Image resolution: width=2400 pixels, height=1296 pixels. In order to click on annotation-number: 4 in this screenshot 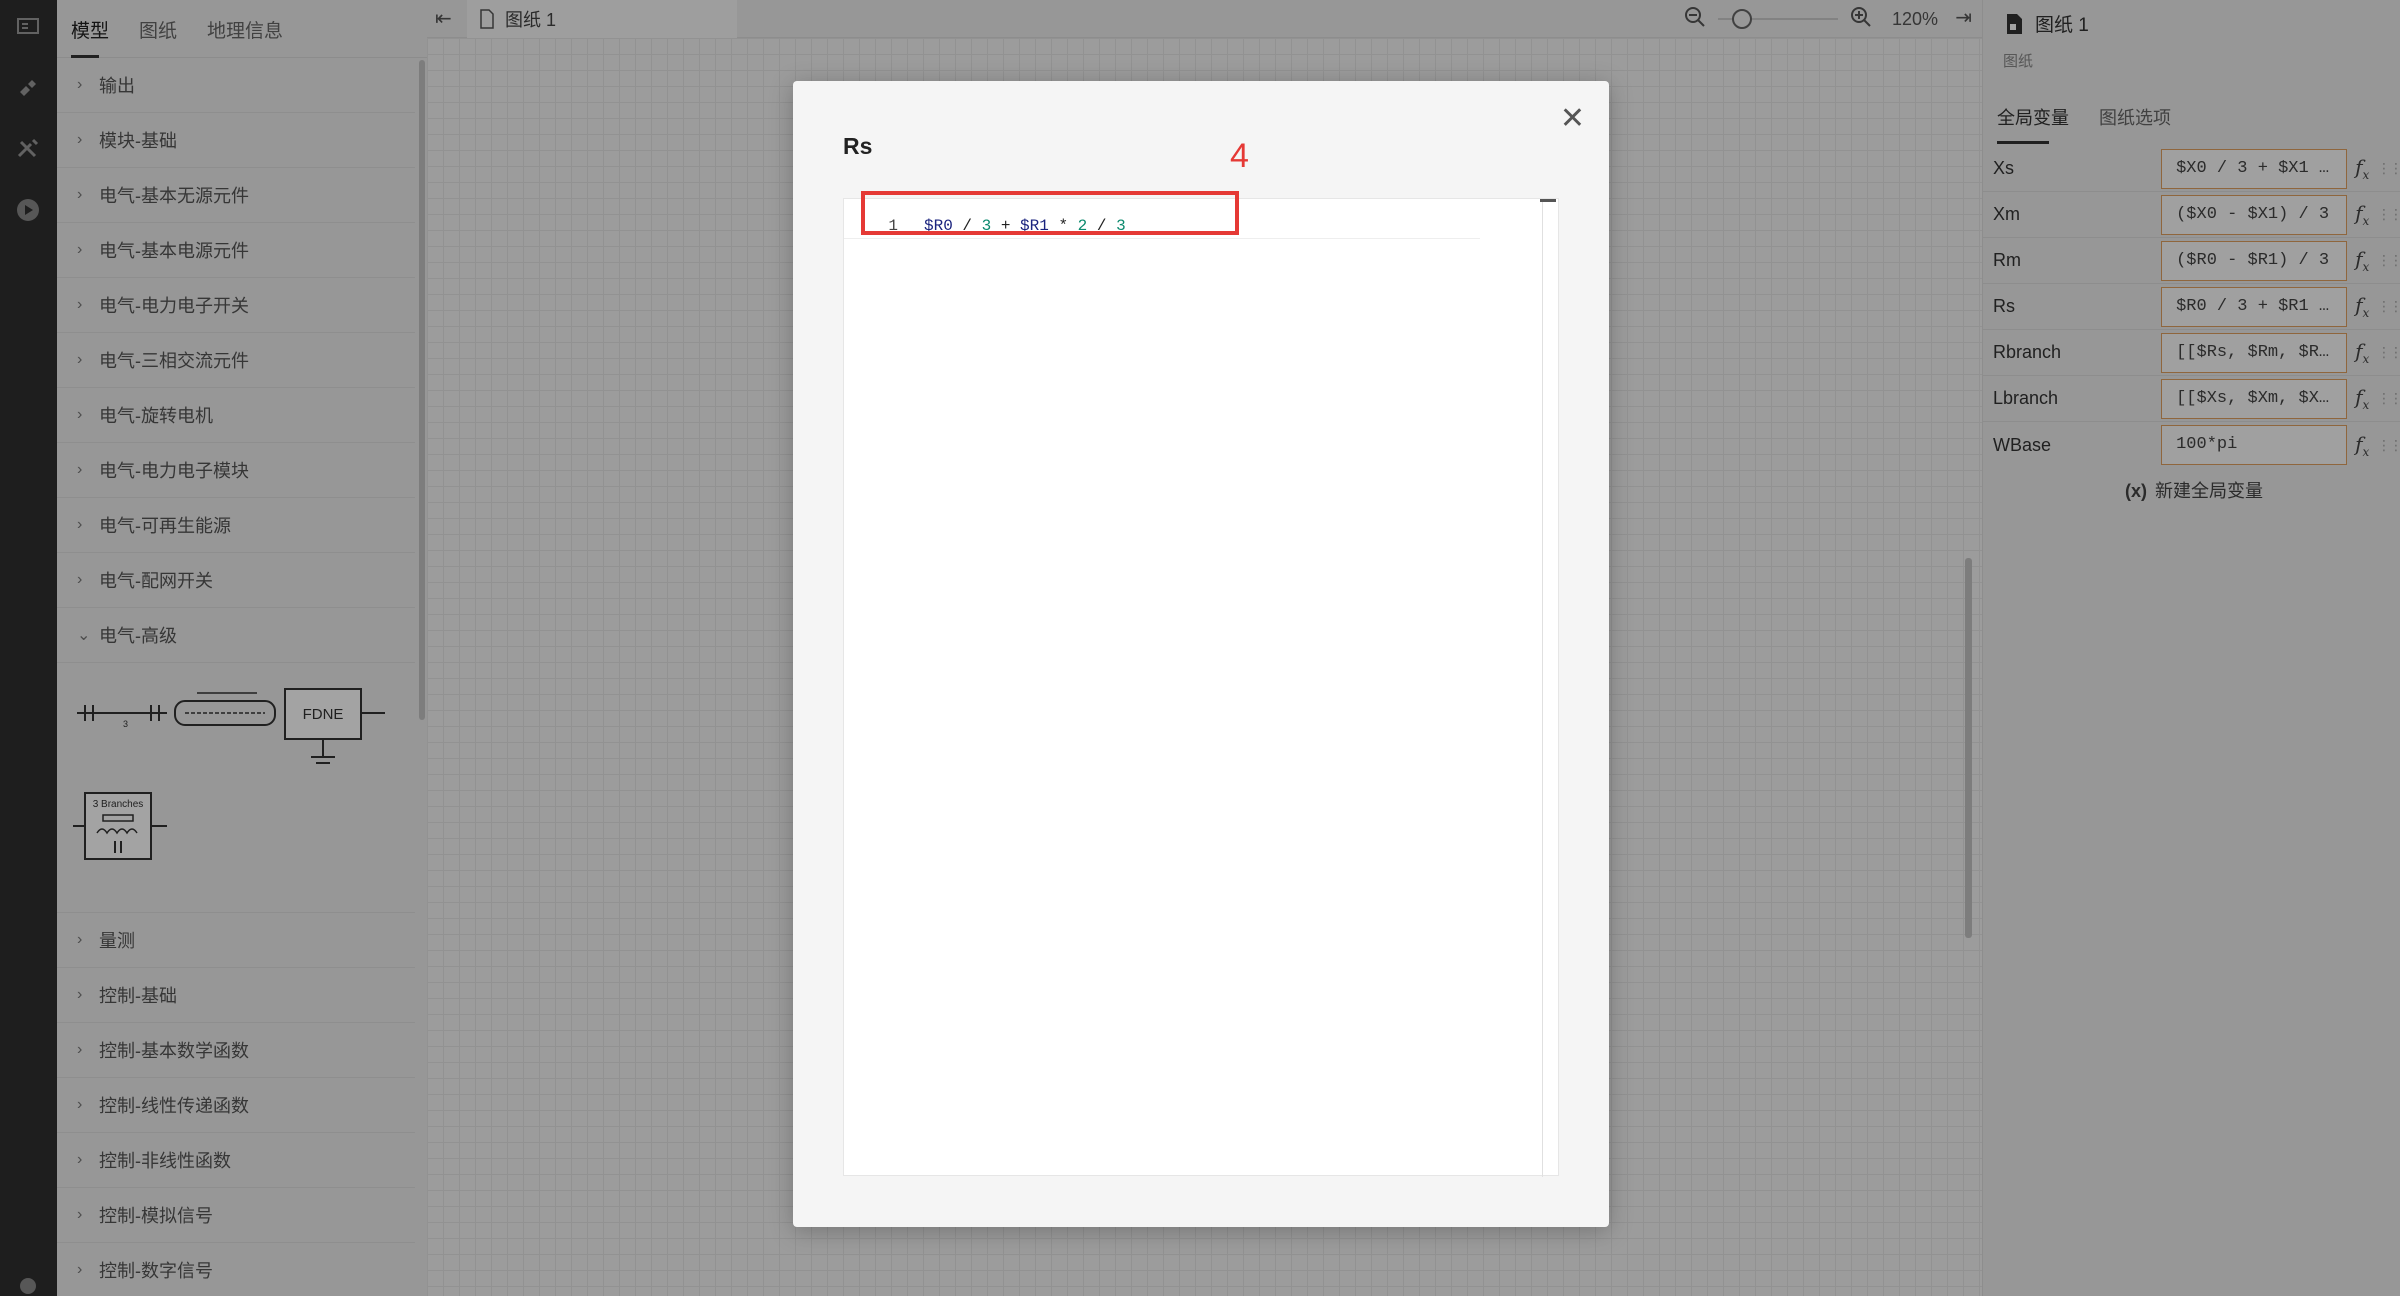, I will do `click(1239, 156)`.